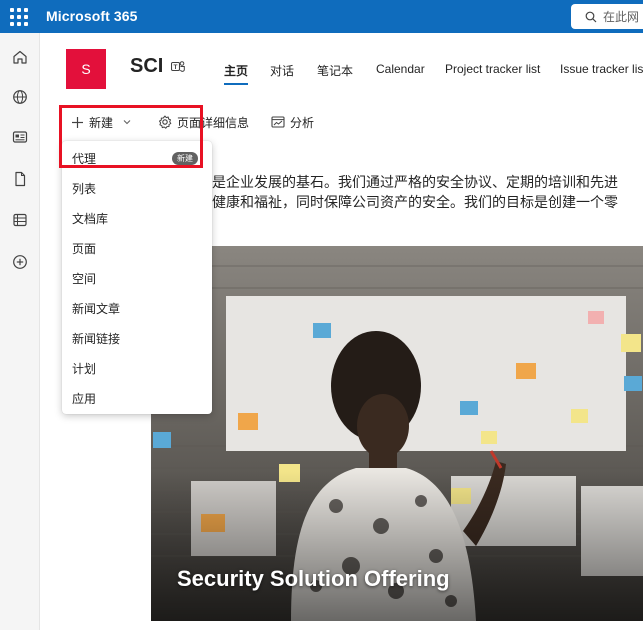 This screenshot has width=643, height=630. I want to click on analytics-label: 分析, so click(302, 122).